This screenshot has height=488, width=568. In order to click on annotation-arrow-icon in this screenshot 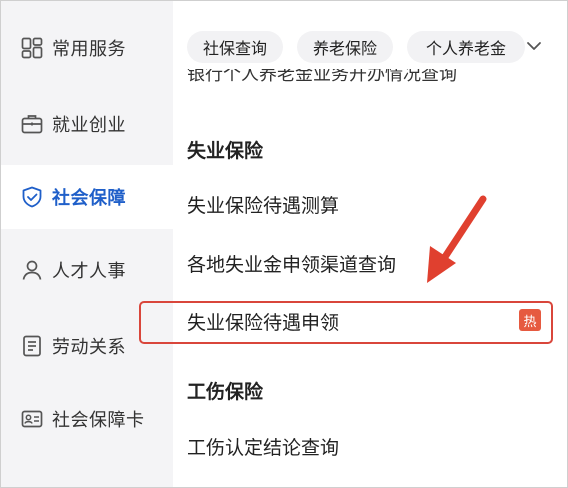, I will do `click(457, 239)`.